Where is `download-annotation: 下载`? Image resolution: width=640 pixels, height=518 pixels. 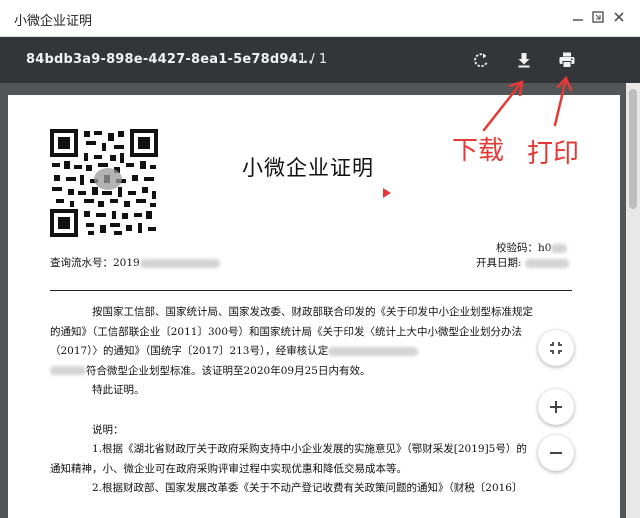
download-annotation: 下载 is located at coordinates (478, 151).